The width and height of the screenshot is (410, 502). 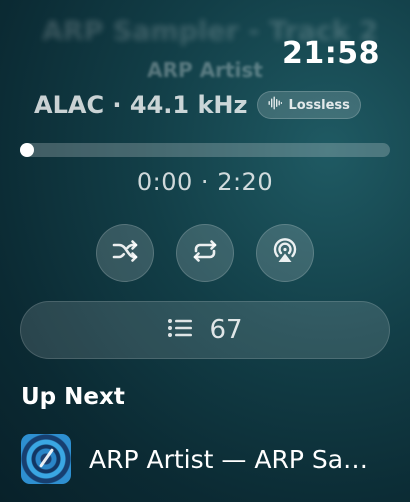 I want to click on lossless-badge: Lossless, so click(x=309, y=105).